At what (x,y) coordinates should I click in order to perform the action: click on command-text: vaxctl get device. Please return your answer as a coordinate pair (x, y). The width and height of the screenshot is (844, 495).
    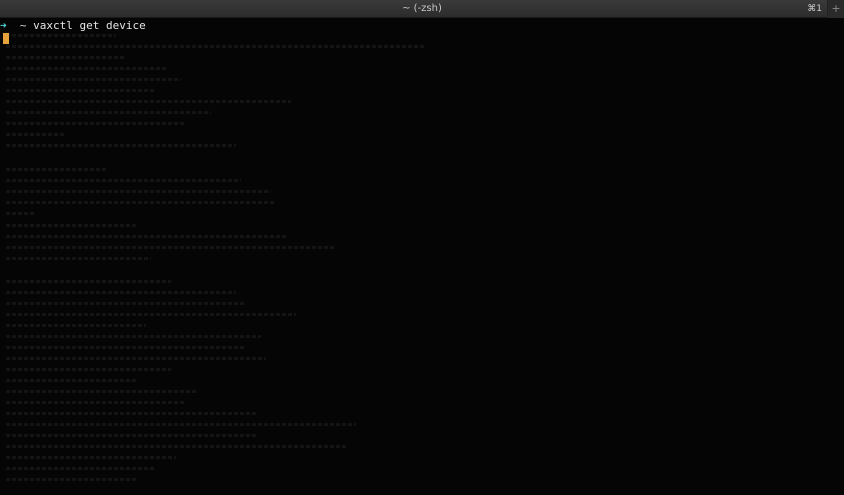
    Looking at the image, I should click on (89, 25).